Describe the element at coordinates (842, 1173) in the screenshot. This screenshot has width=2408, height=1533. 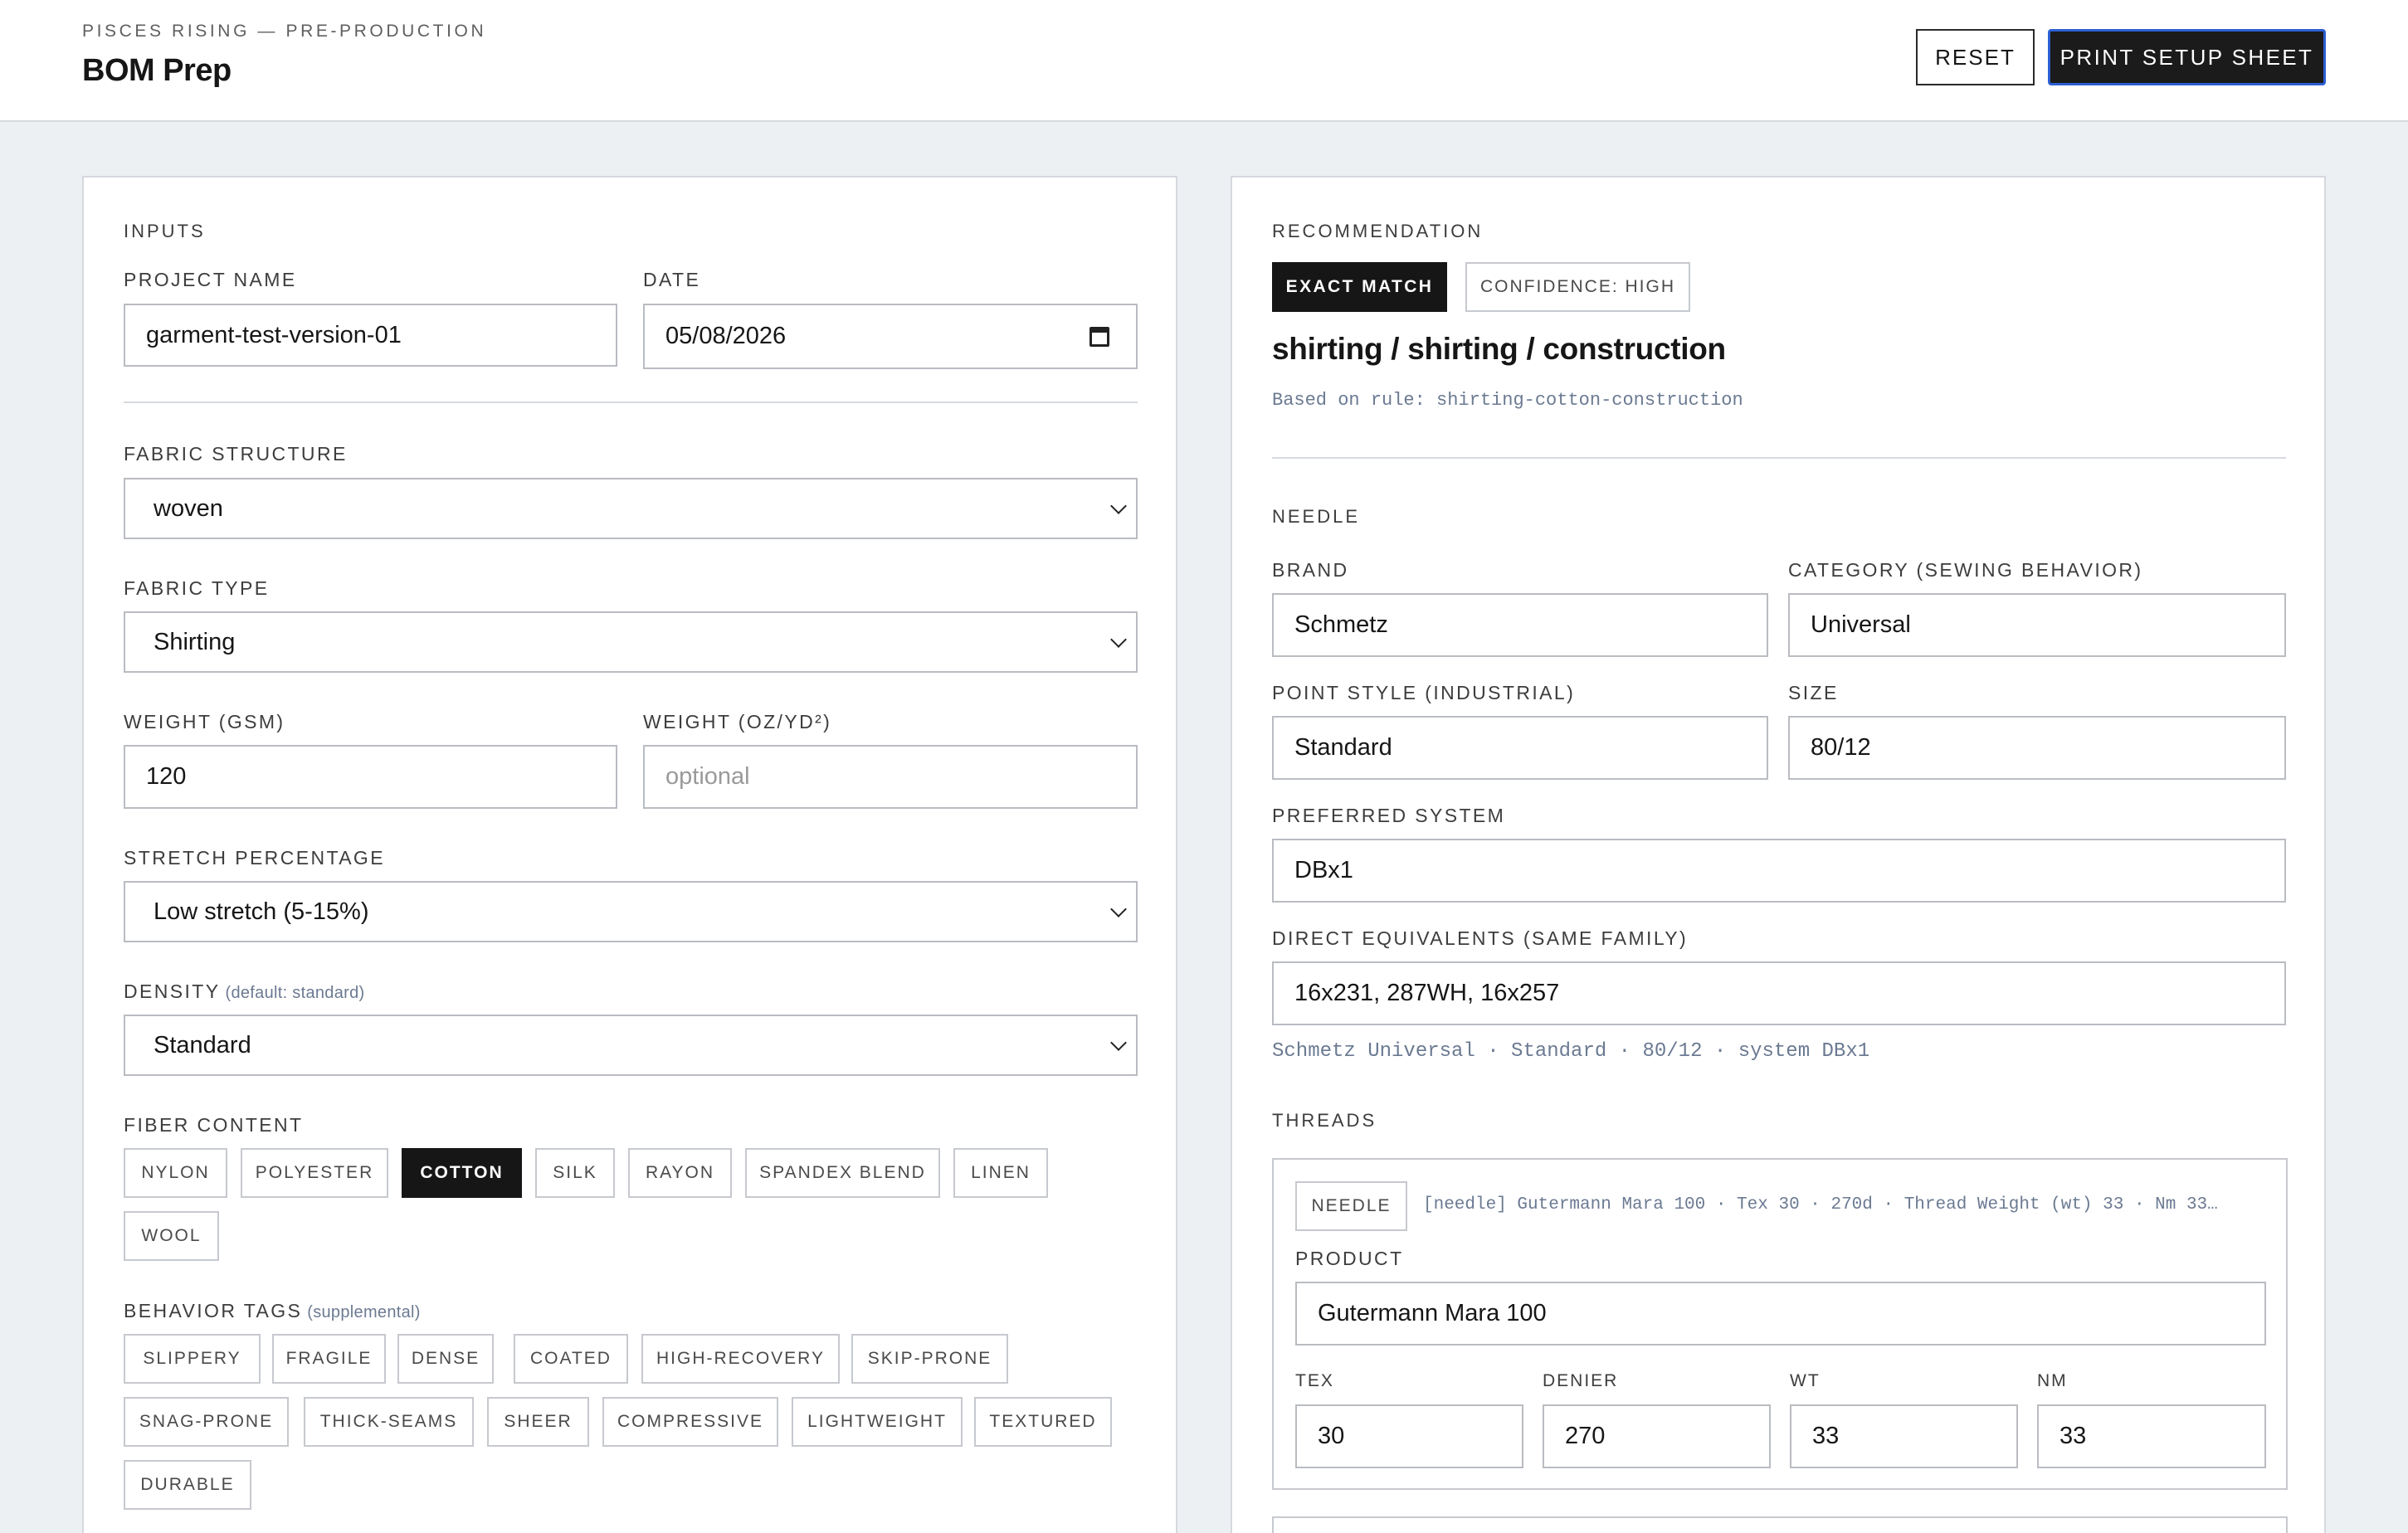
I see `chip-spandex-blend: SPANDEX BLEND` at that location.